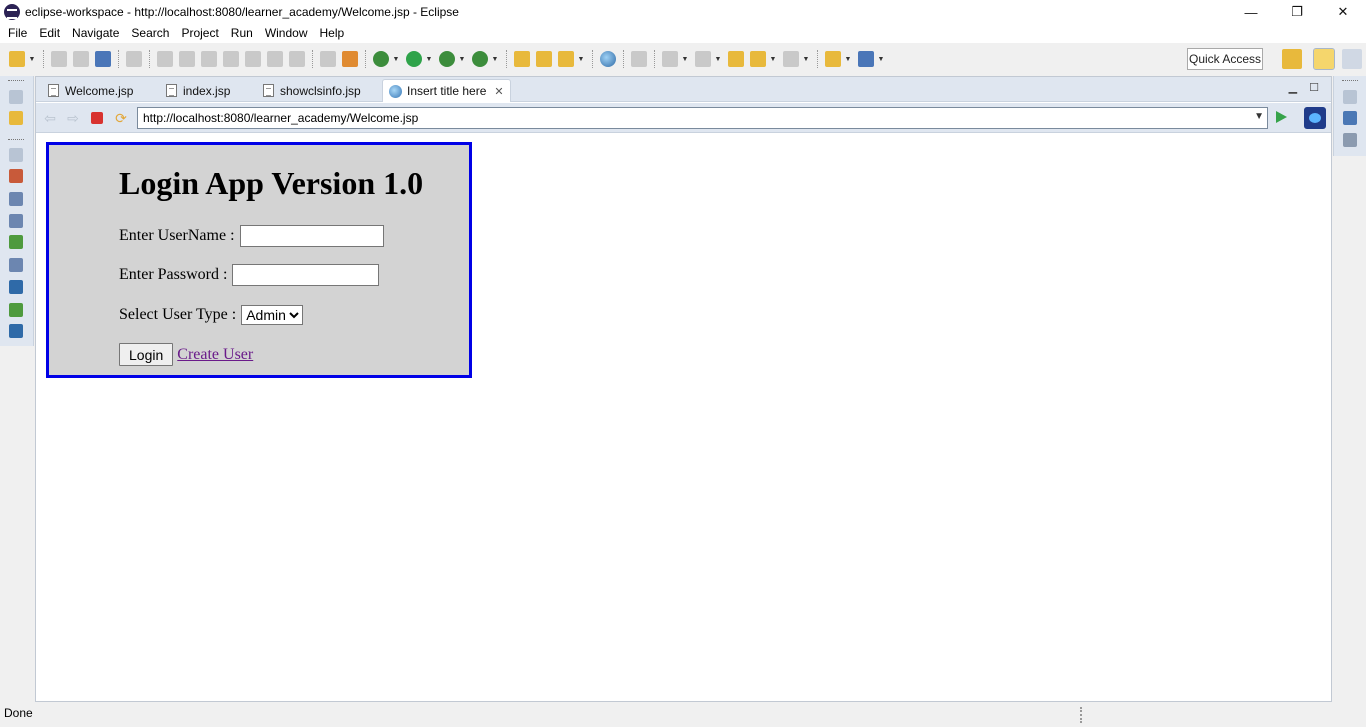 Image resolution: width=1366 pixels, height=727 pixels. Describe the element at coordinates (312, 90) in the screenshot. I see `tab-showclsinfo-jsp: showclsinfo.jsp` at that location.